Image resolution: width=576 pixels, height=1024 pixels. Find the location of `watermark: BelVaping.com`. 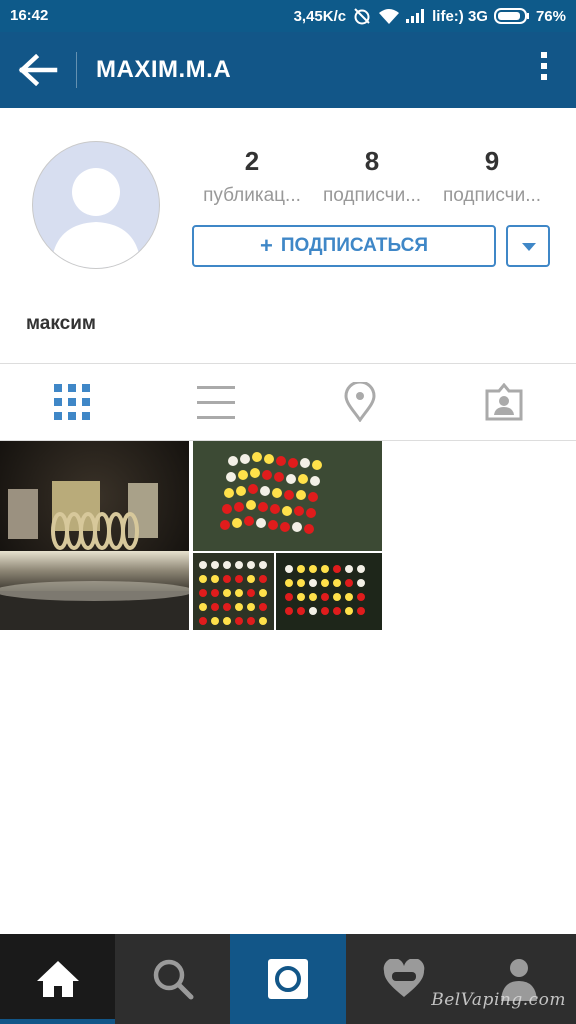

watermark: BelVaping.com is located at coordinates (498, 1000).